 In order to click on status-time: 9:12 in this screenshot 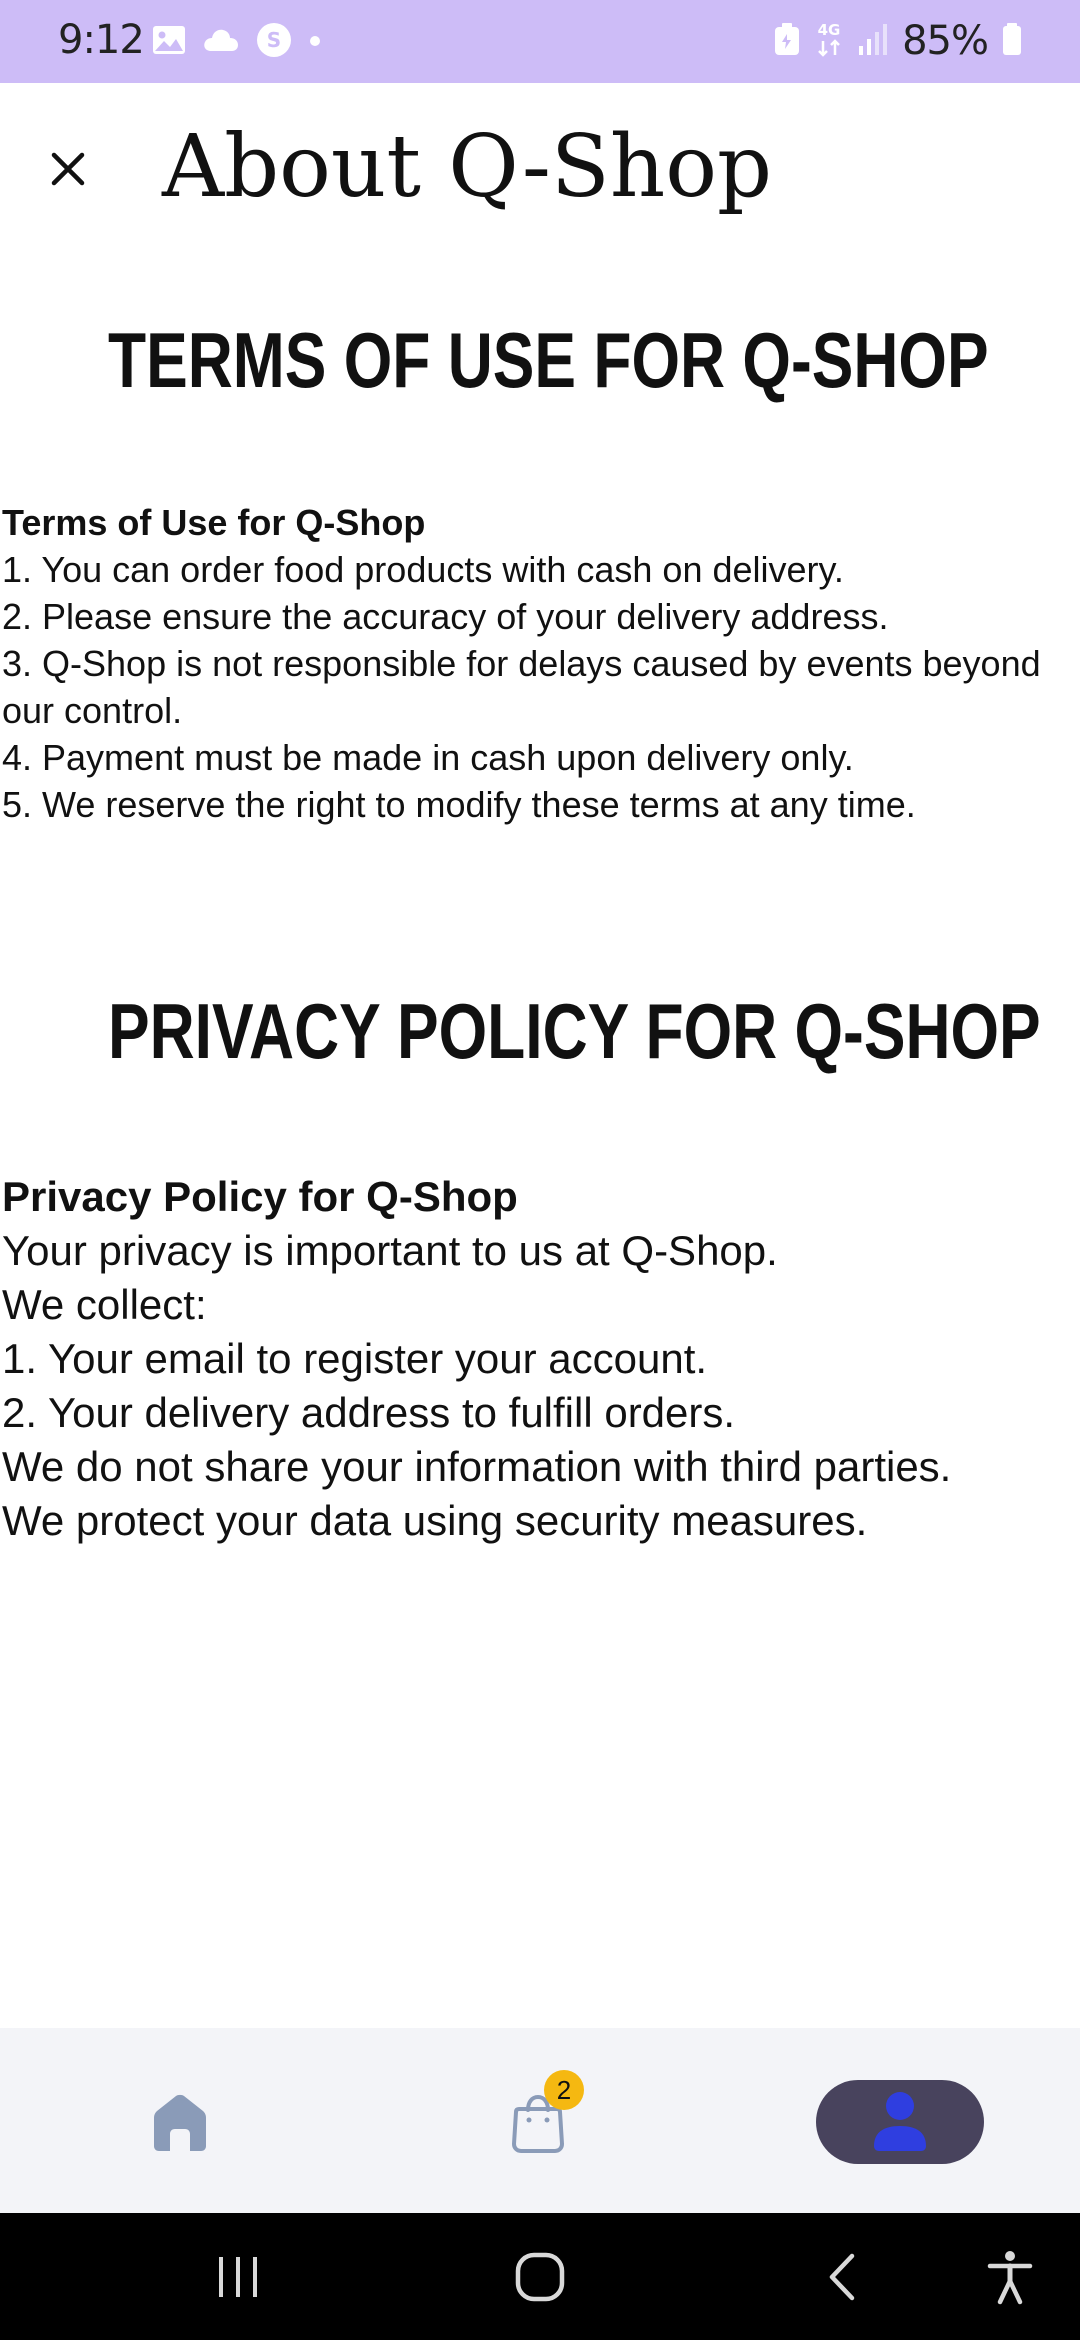, I will do `click(101, 40)`.